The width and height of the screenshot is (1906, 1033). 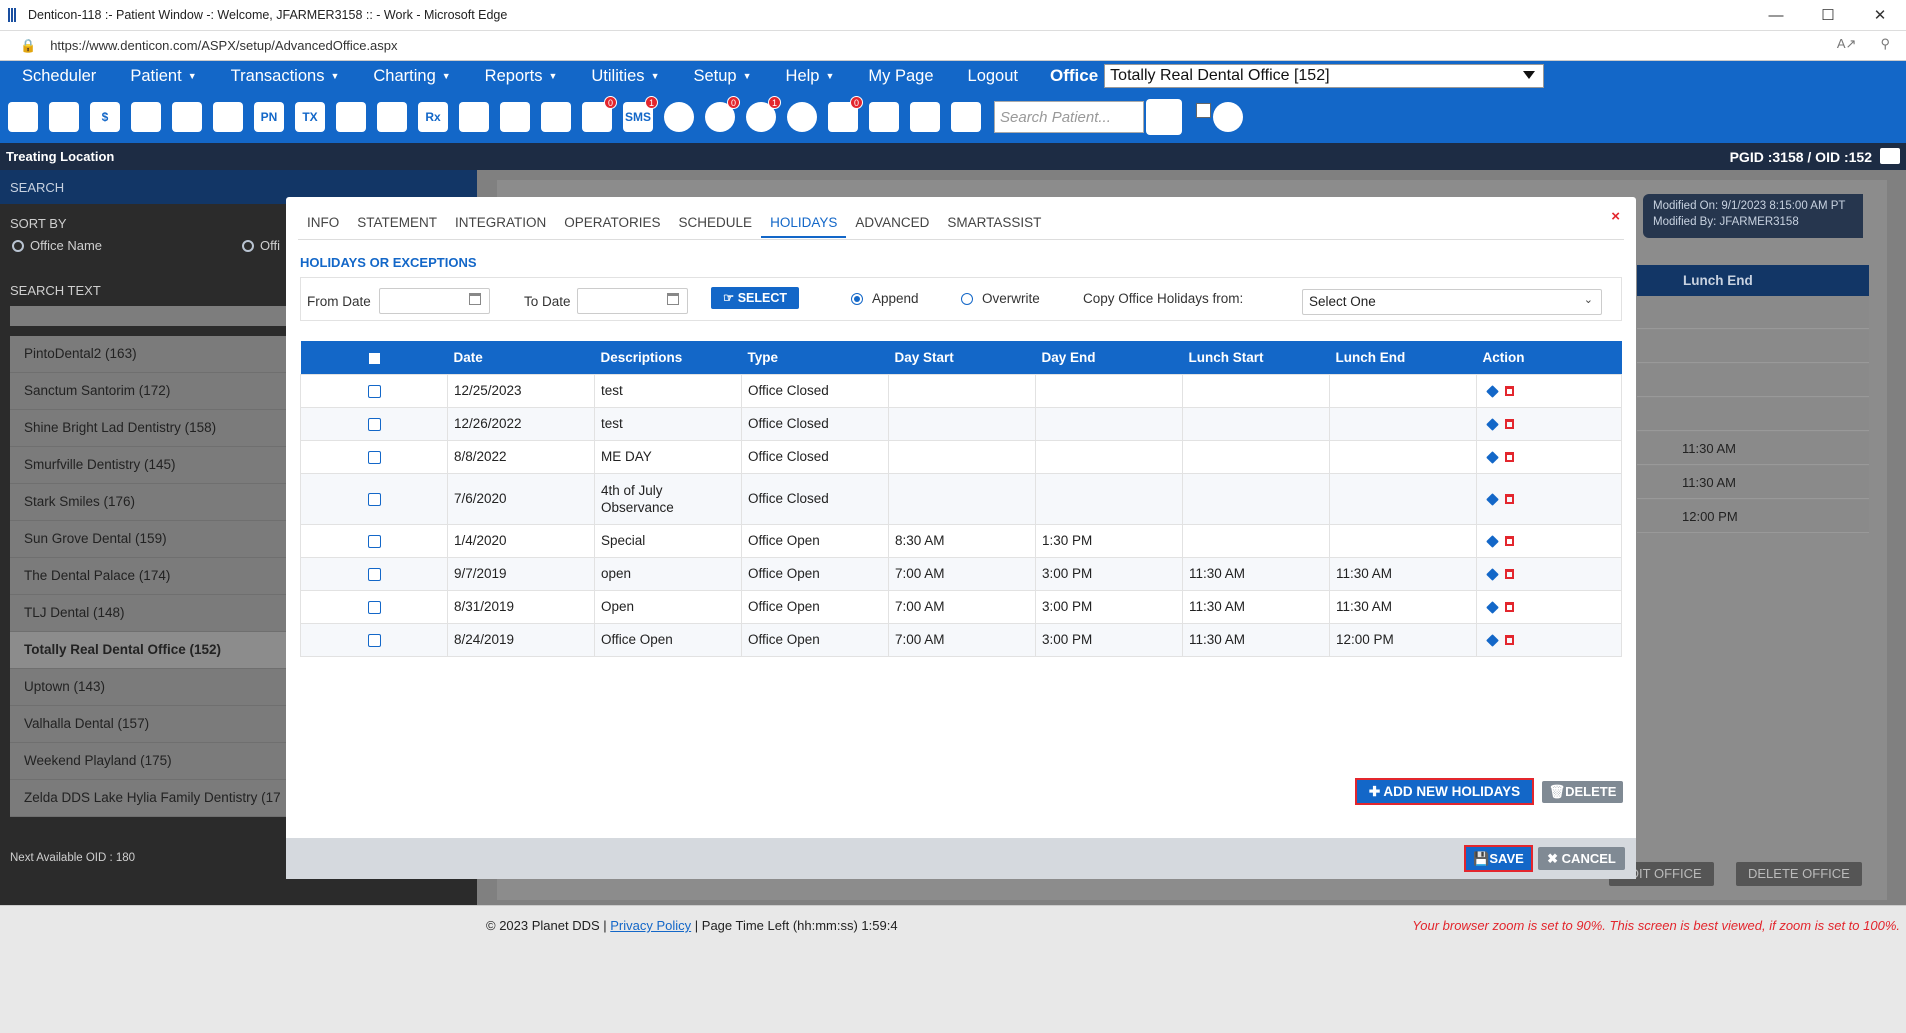 I want to click on col-type: Type, so click(x=815, y=357).